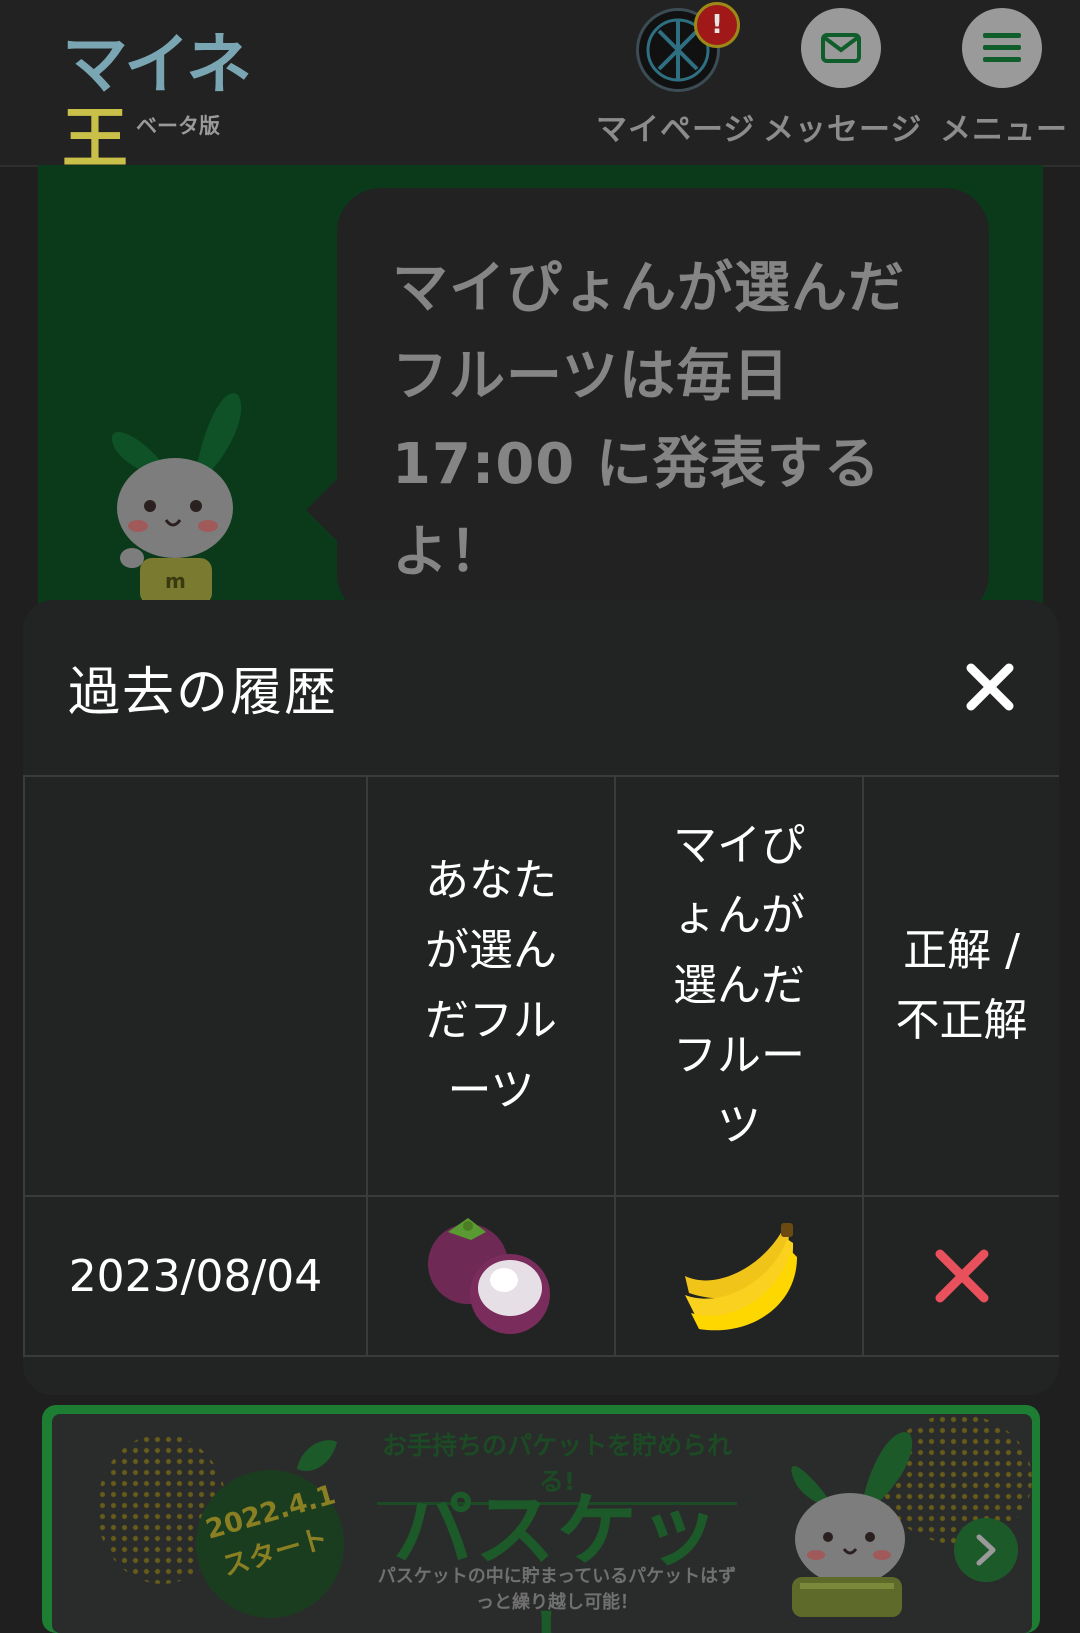 This screenshot has height=1633, width=1080. I want to click on incorrect-x-icon, so click(961, 1276).